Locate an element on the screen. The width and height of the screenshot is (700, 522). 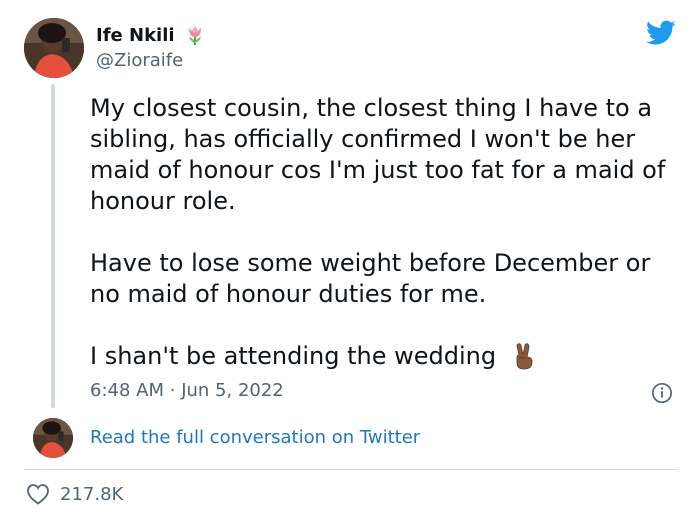
author-handle: @Zioraife is located at coordinates (139, 60).